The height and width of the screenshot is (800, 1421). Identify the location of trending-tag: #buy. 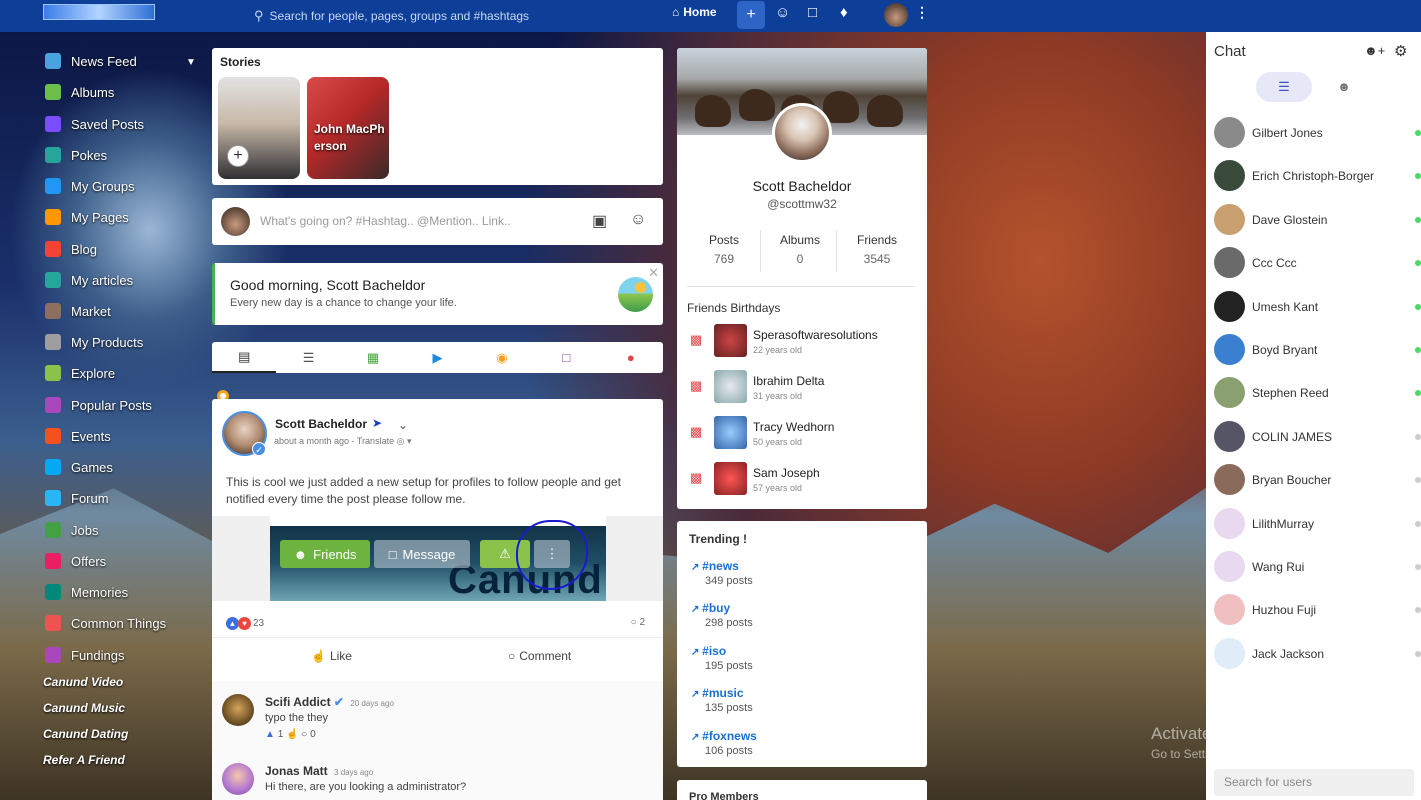
(716, 608).